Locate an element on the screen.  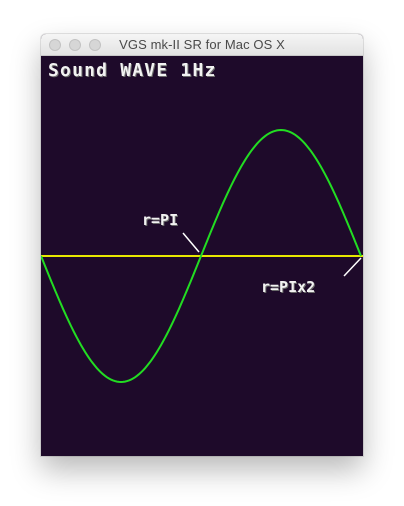
pointer-pi2 is located at coordinates (352, 267).